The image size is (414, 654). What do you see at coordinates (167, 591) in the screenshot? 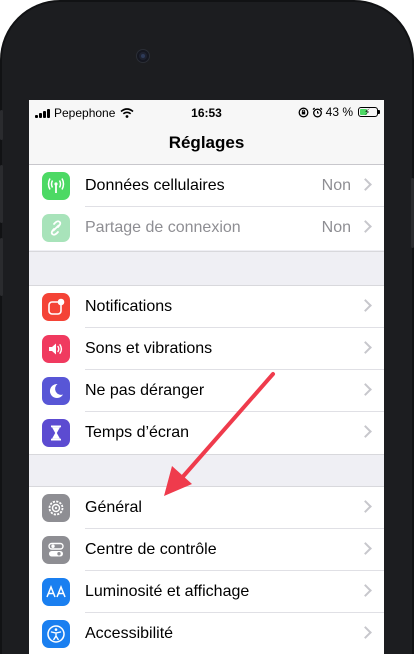
I see `settings-row-label: Luminosité et affichage` at bounding box center [167, 591].